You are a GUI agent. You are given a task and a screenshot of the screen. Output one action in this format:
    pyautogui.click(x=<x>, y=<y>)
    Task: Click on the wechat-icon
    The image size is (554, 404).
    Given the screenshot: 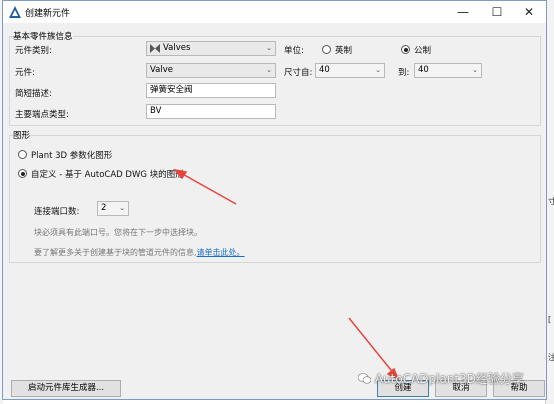 What is the action you would take?
    pyautogui.click(x=364, y=378)
    